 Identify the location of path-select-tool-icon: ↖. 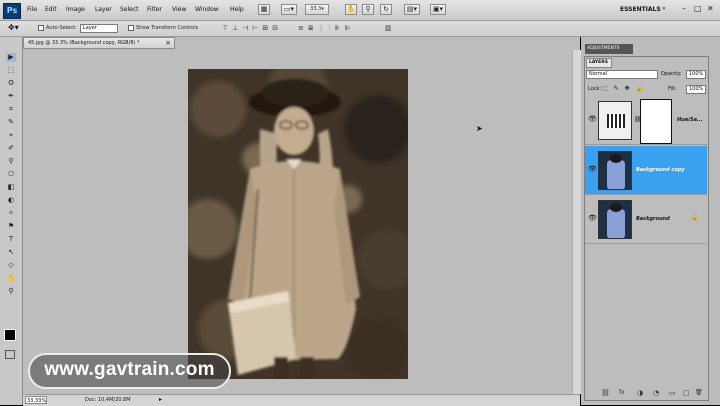
(11, 252).